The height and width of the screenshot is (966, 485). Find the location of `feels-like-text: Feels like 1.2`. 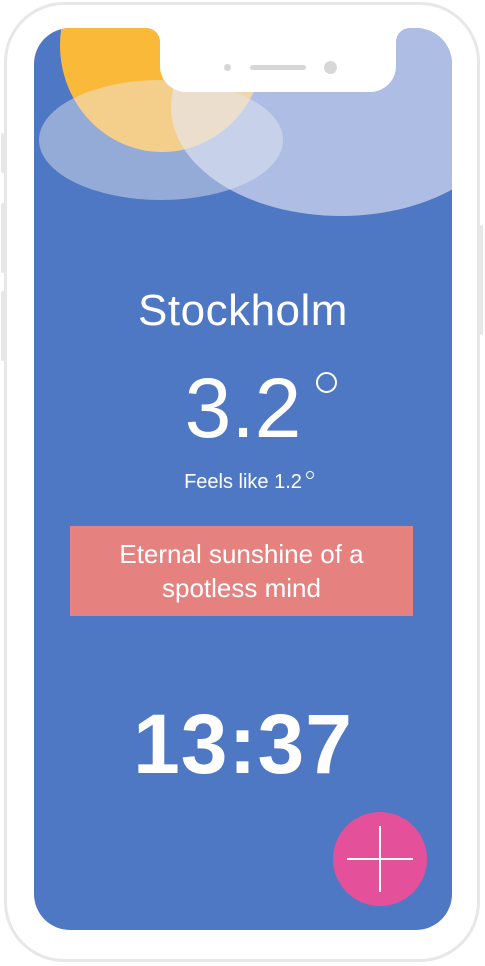

feels-like-text: Feels like 1.2 is located at coordinates (243, 482).